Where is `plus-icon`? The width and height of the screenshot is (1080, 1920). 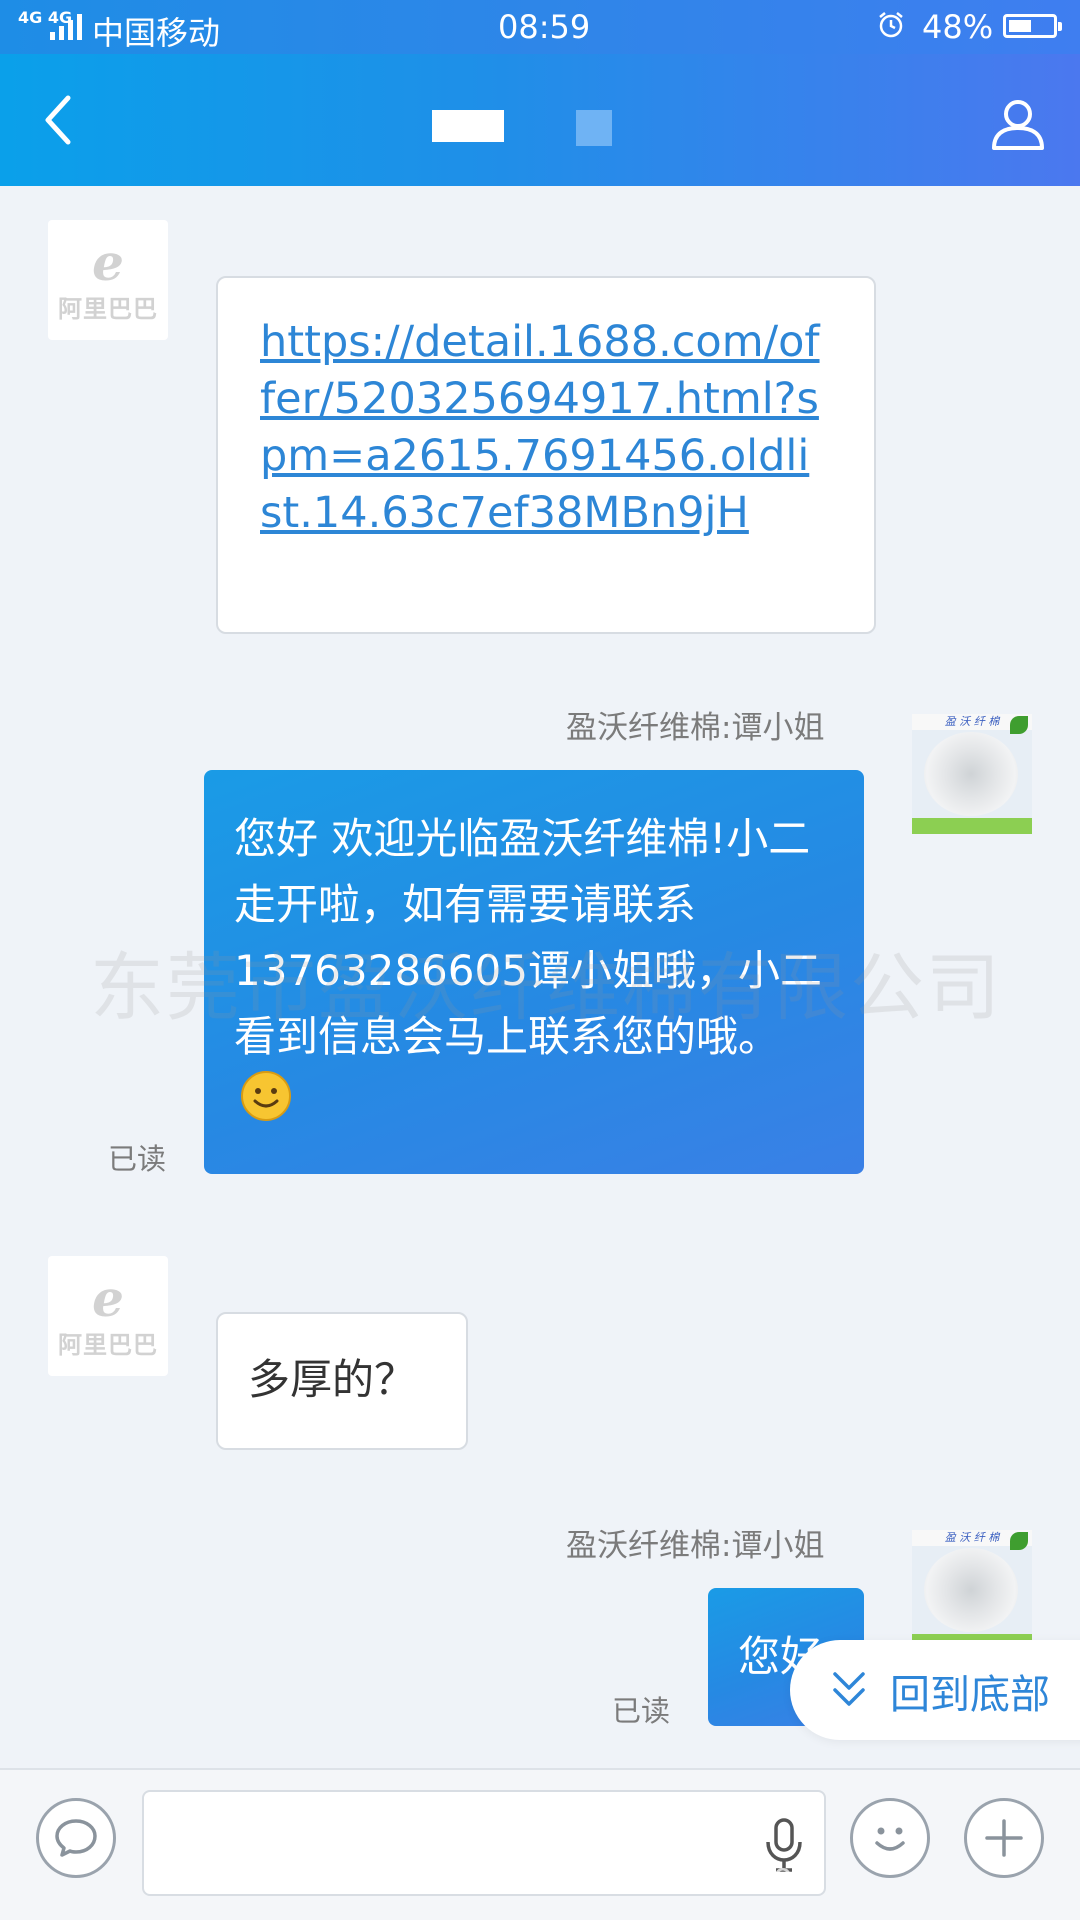
plus-icon is located at coordinates (1004, 1838).